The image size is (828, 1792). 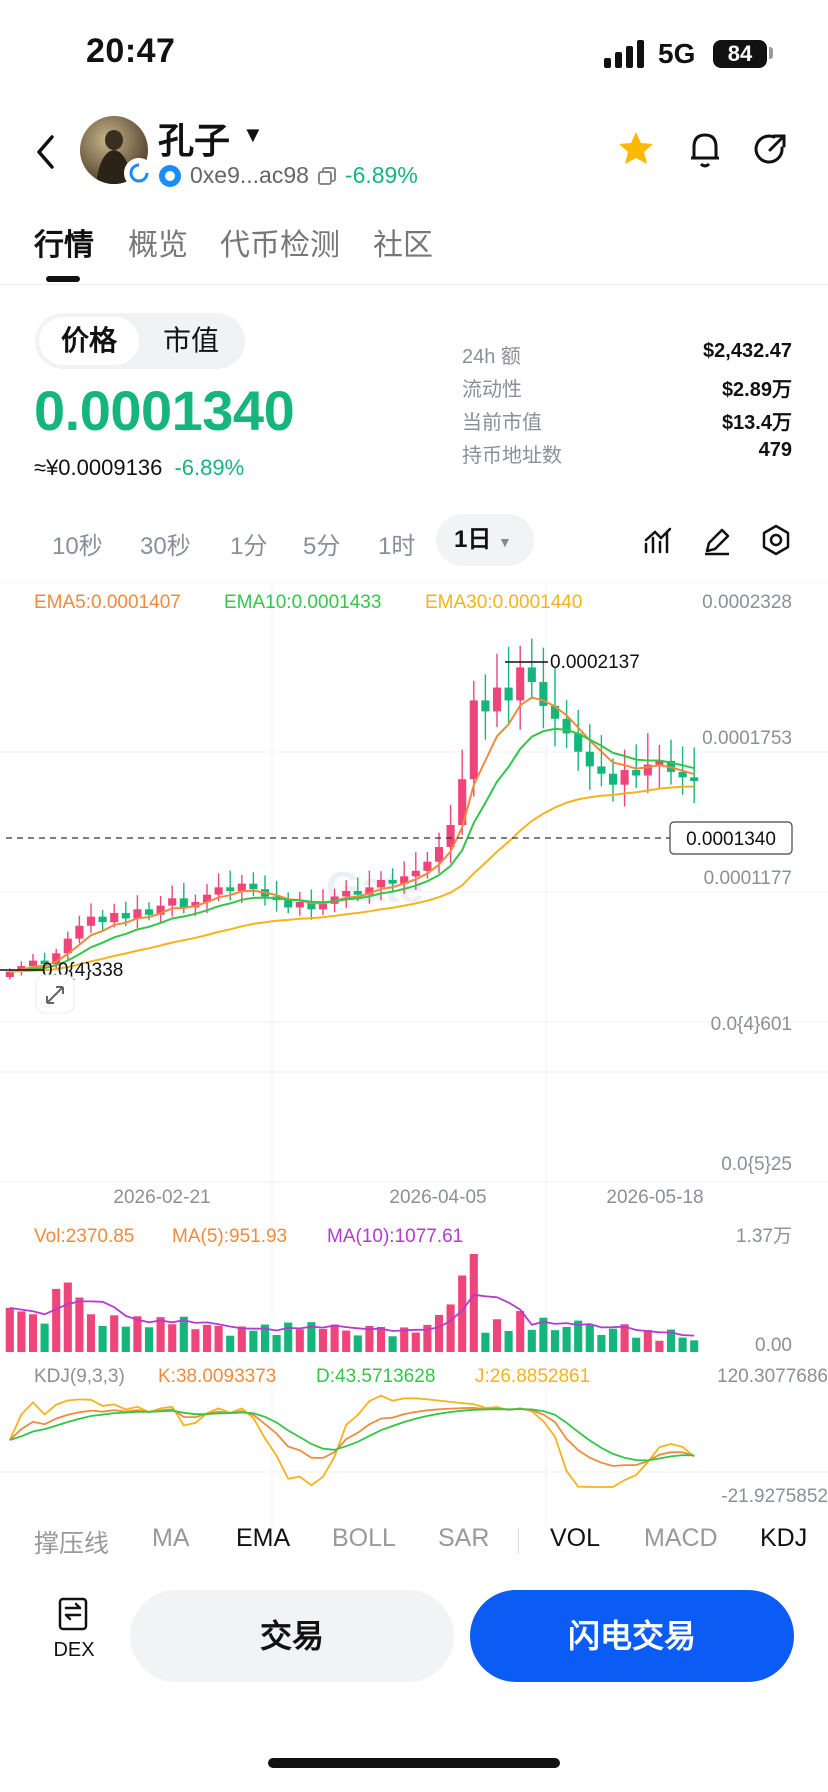 What do you see at coordinates (632, 1636) in the screenshot?
I see `flash-trade-button: 闪电交易` at bounding box center [632, 1636].